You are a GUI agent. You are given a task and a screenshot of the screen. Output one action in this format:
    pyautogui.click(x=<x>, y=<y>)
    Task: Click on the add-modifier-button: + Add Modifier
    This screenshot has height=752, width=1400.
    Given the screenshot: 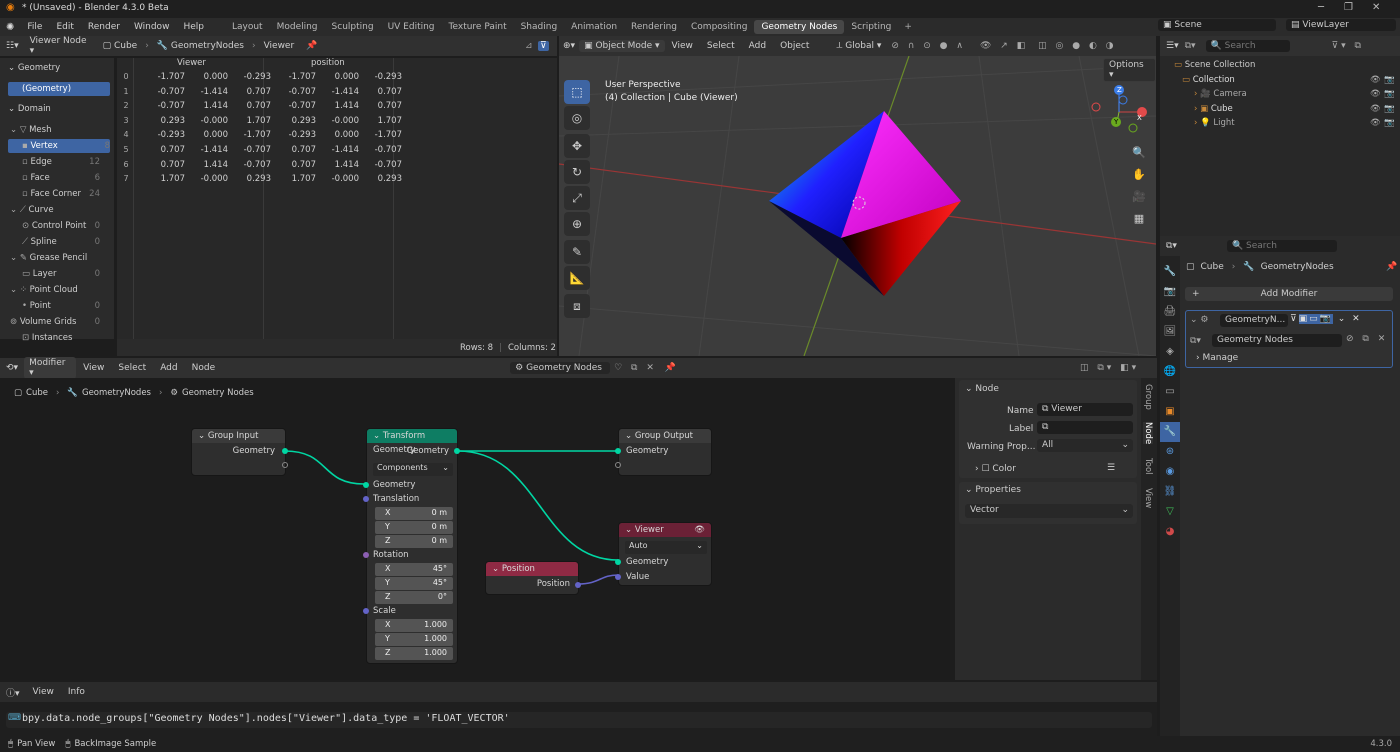 What is the action you would take?
    pyautogui.click(x=1289, y=294)
    